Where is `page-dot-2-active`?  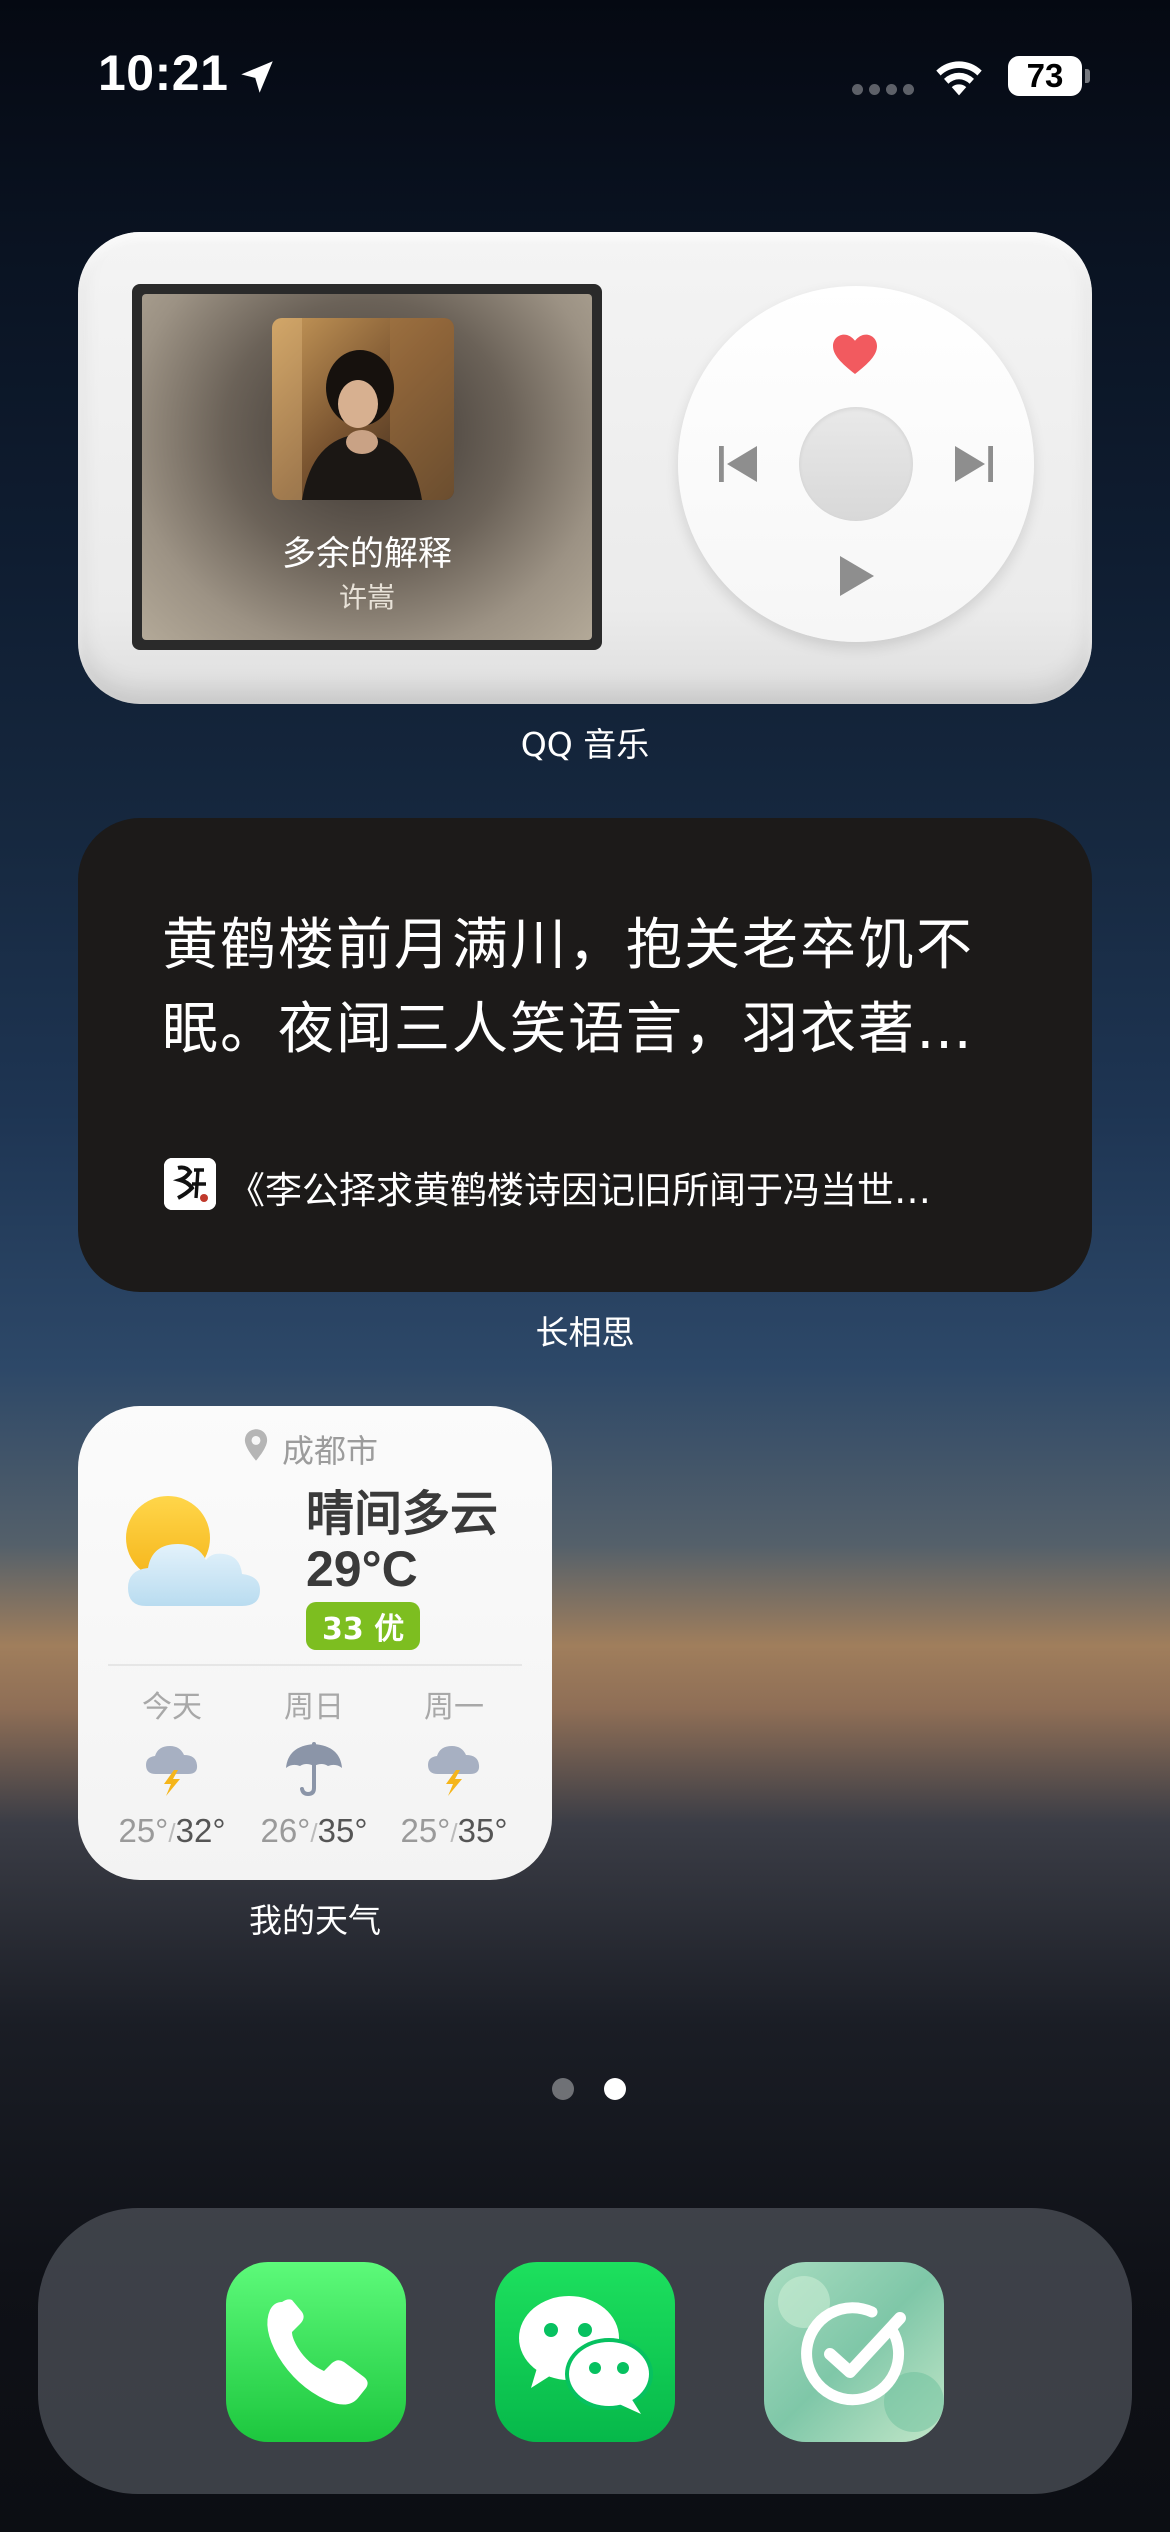
page-dot-2-active is located at coordinates (615, 2089).